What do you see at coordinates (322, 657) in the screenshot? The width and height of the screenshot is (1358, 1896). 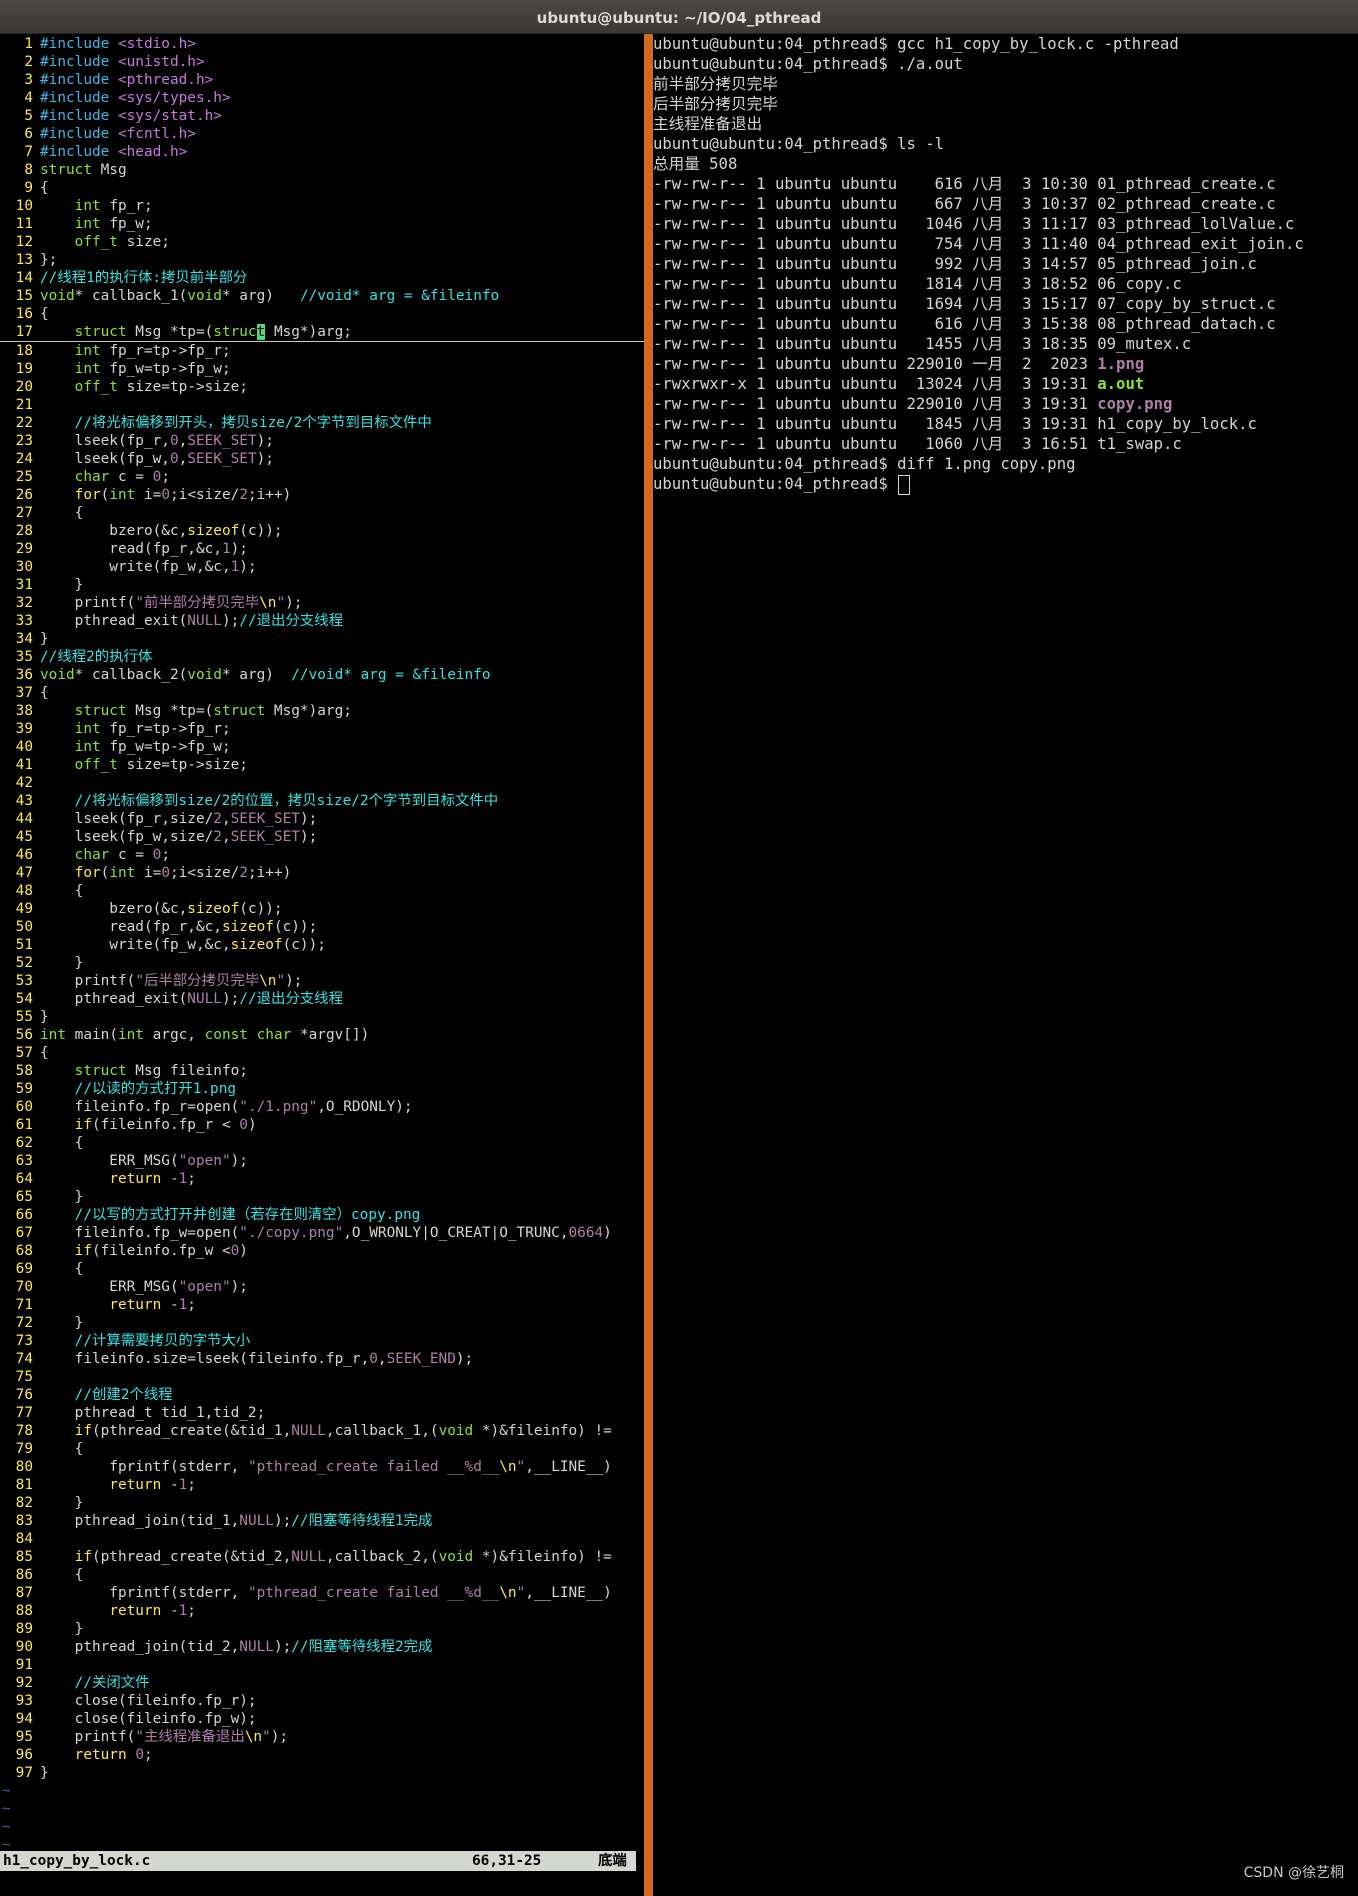 I see `code-line: 35 //线程2的执行体` at bounding box center [322, 657].